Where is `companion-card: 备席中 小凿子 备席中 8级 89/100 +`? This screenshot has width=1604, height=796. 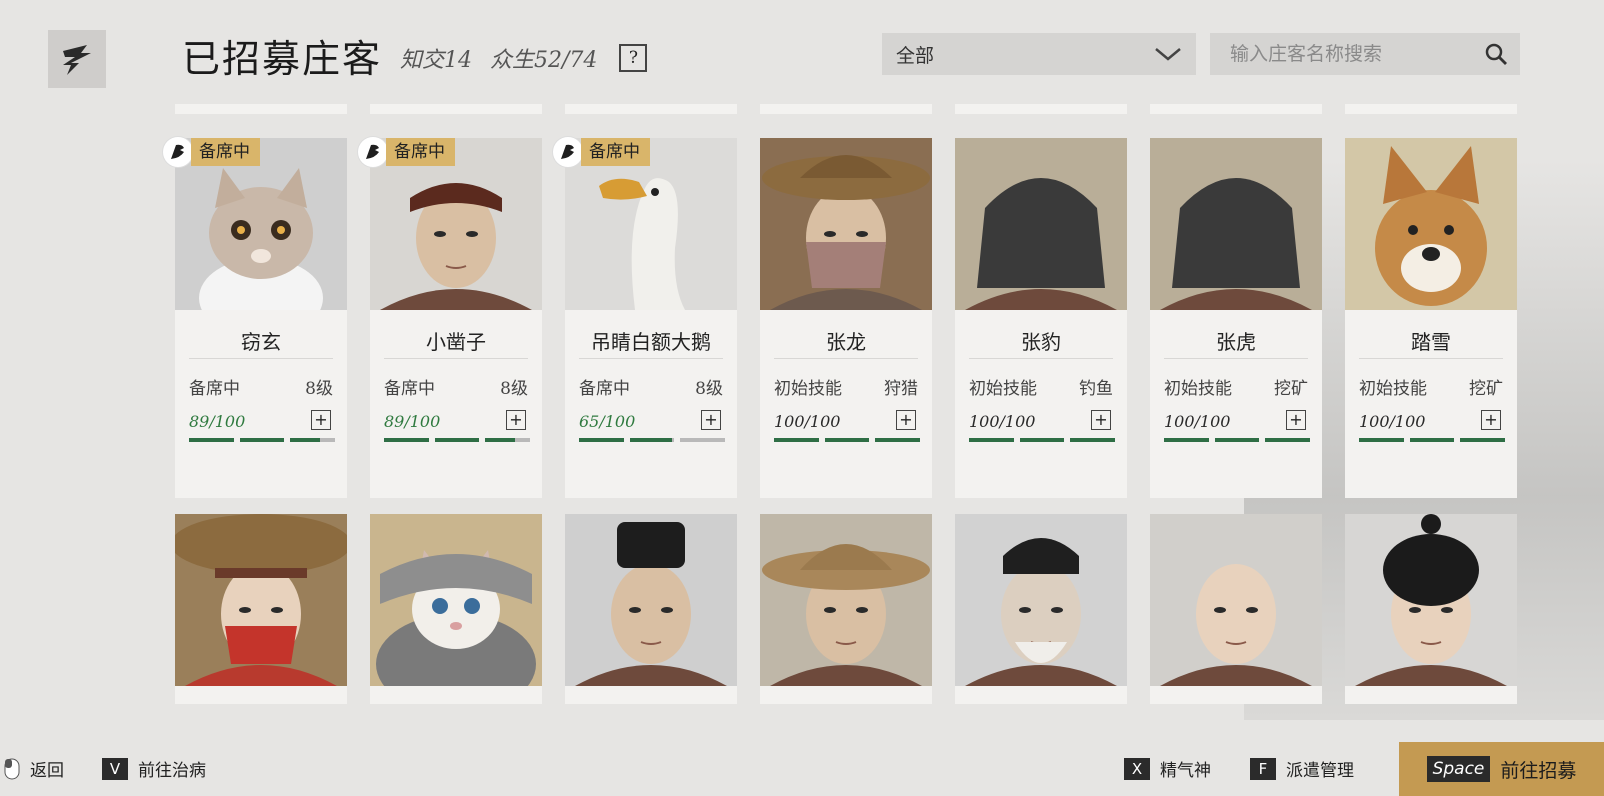
companion-card: 备席中 小凿子 备席中 8级 89/100 + is located at coordinates (450, 317).